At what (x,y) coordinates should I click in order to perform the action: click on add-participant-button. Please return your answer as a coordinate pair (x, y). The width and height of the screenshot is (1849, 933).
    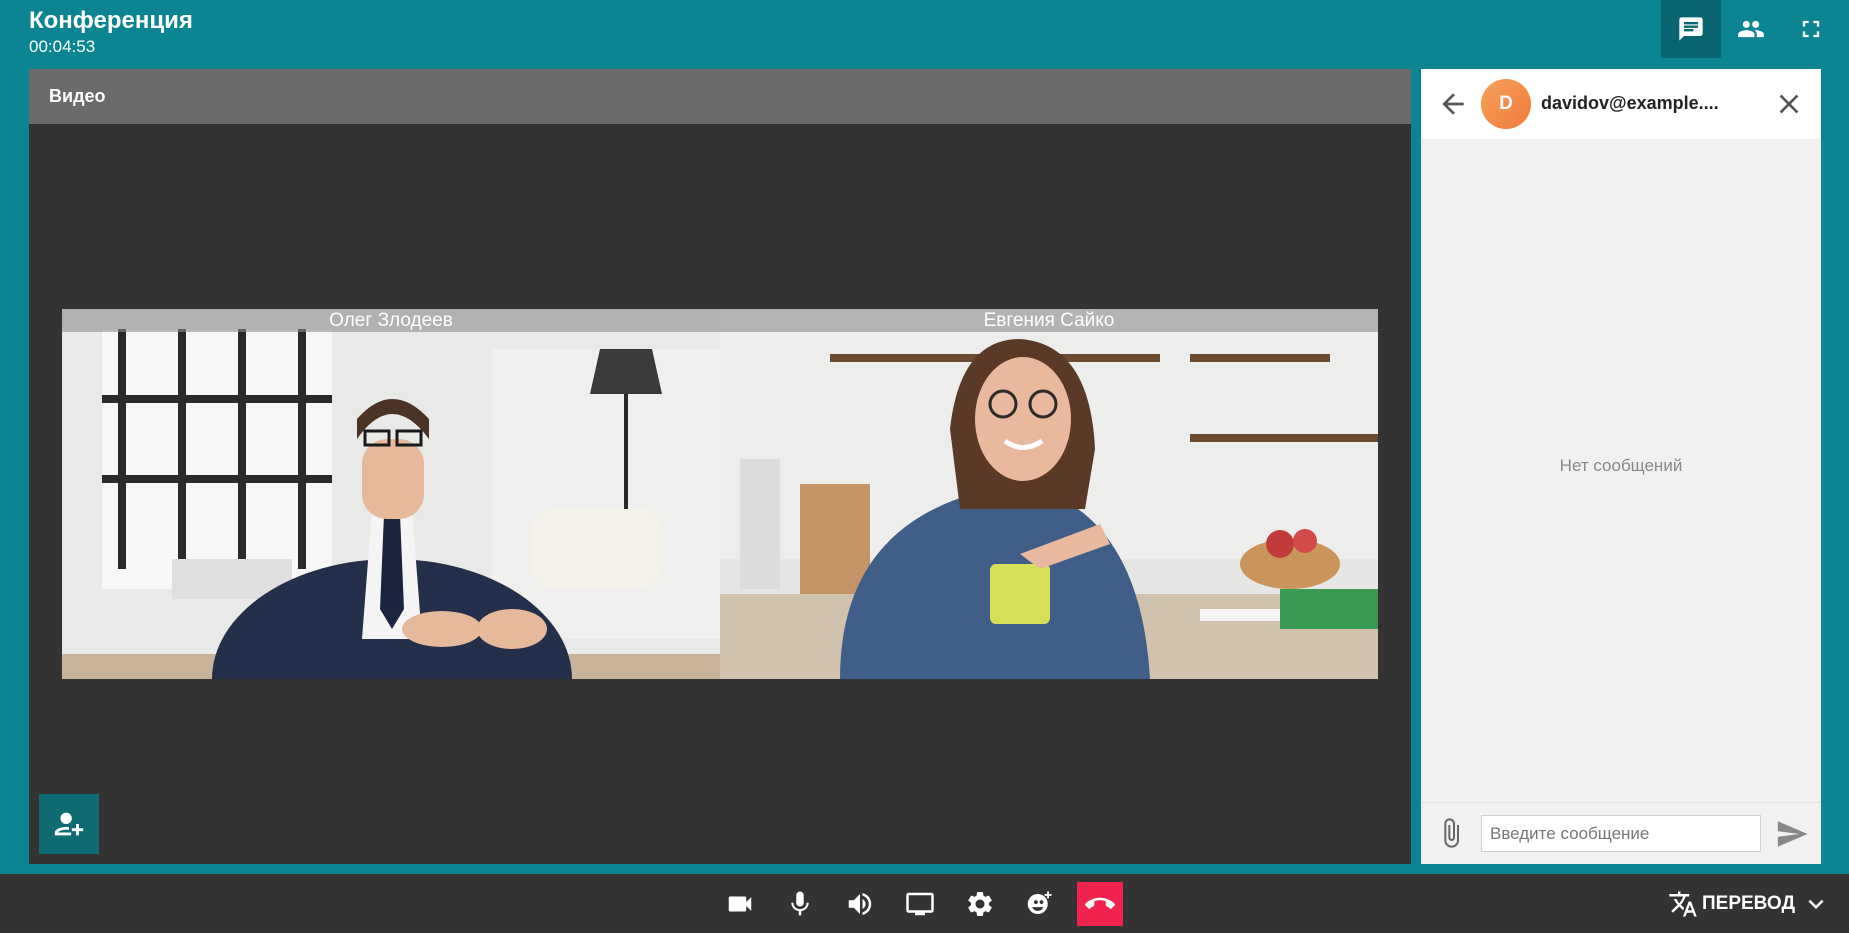
    Looking at the image, I should click on (69, 824).